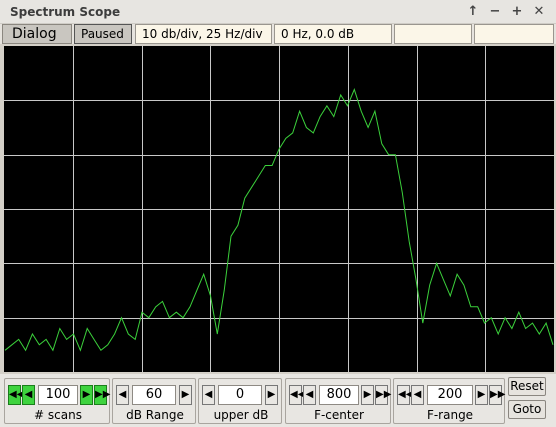  Describe the element at coordinates (16, 395) in the screenshot. I see `scans-fast-decrease-button: ◀◀` at that location.